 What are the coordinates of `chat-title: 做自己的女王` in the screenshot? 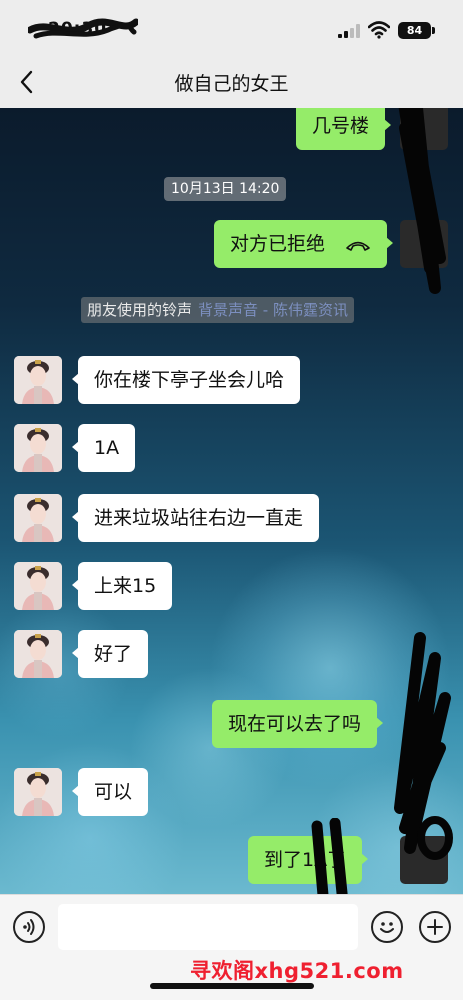 It's located at (231, 84).